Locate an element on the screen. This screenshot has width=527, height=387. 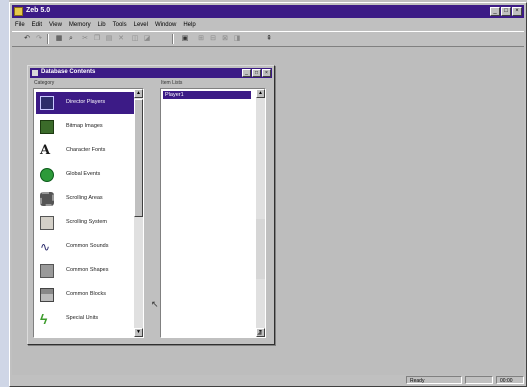
system-icon is located at coordinates (47, 223).